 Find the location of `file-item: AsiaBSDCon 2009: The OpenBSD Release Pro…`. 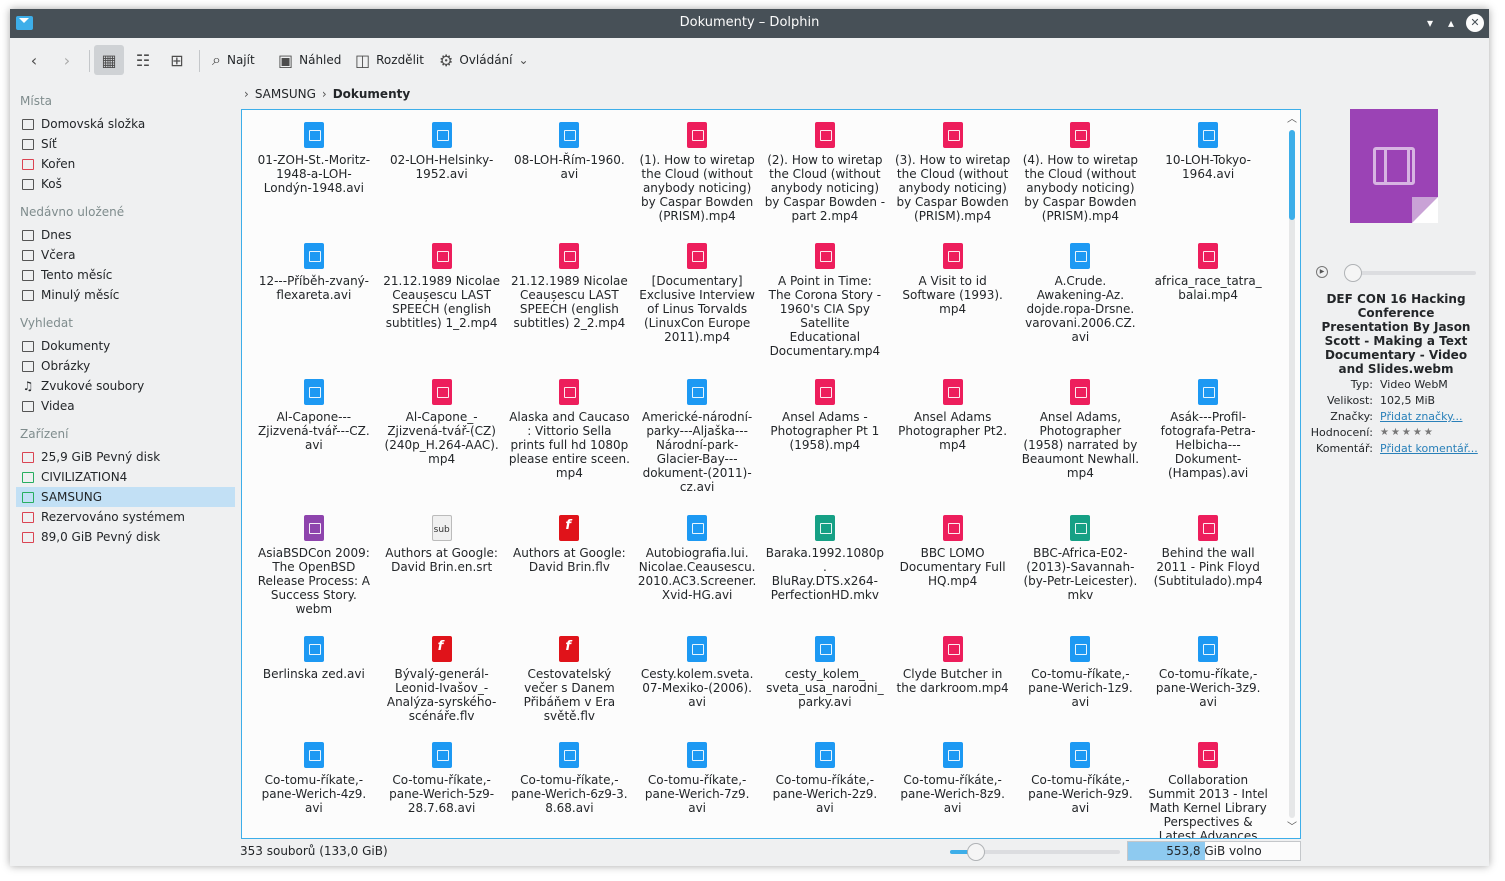

file-item: AsiaBSDCon 2009: The OpenBSD Release Pro… is located at coordinates (314, 573).